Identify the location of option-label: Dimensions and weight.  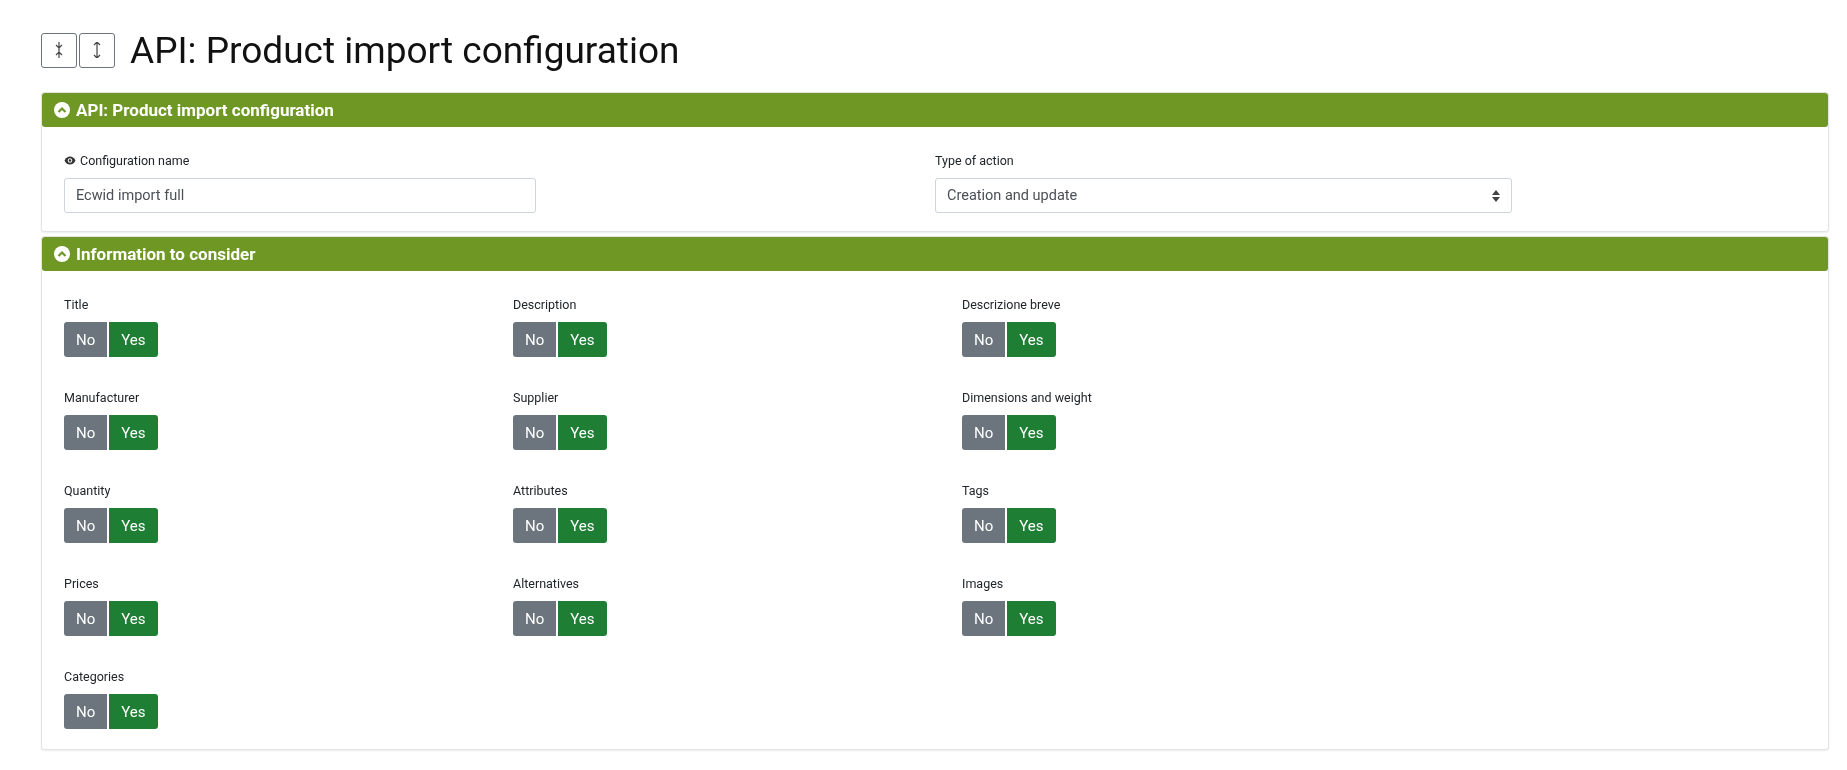
(1027, 397).